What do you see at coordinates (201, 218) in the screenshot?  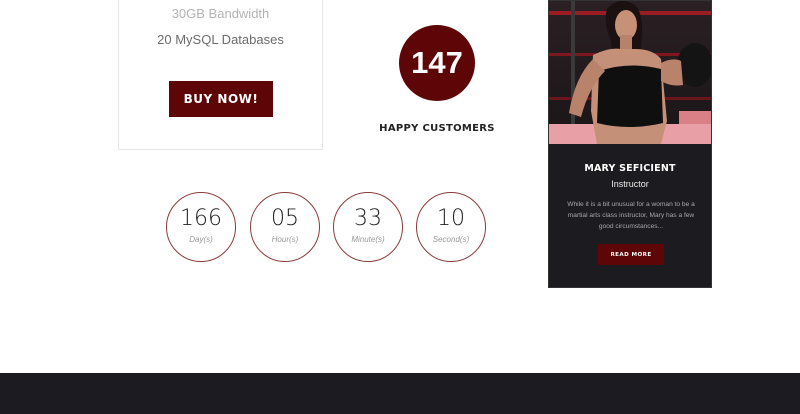 I see `countdown-value: 166` at bounding box center [201, 218].